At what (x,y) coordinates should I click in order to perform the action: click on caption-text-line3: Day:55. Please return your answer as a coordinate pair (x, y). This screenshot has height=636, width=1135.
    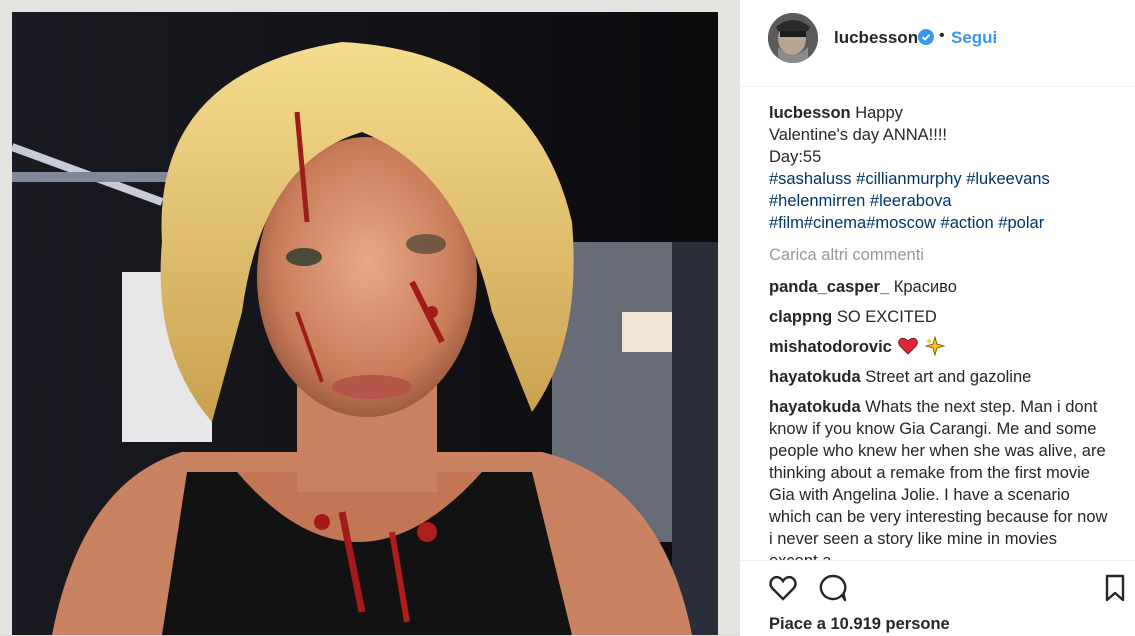
    Looking at the image, I should click on (795, 157).